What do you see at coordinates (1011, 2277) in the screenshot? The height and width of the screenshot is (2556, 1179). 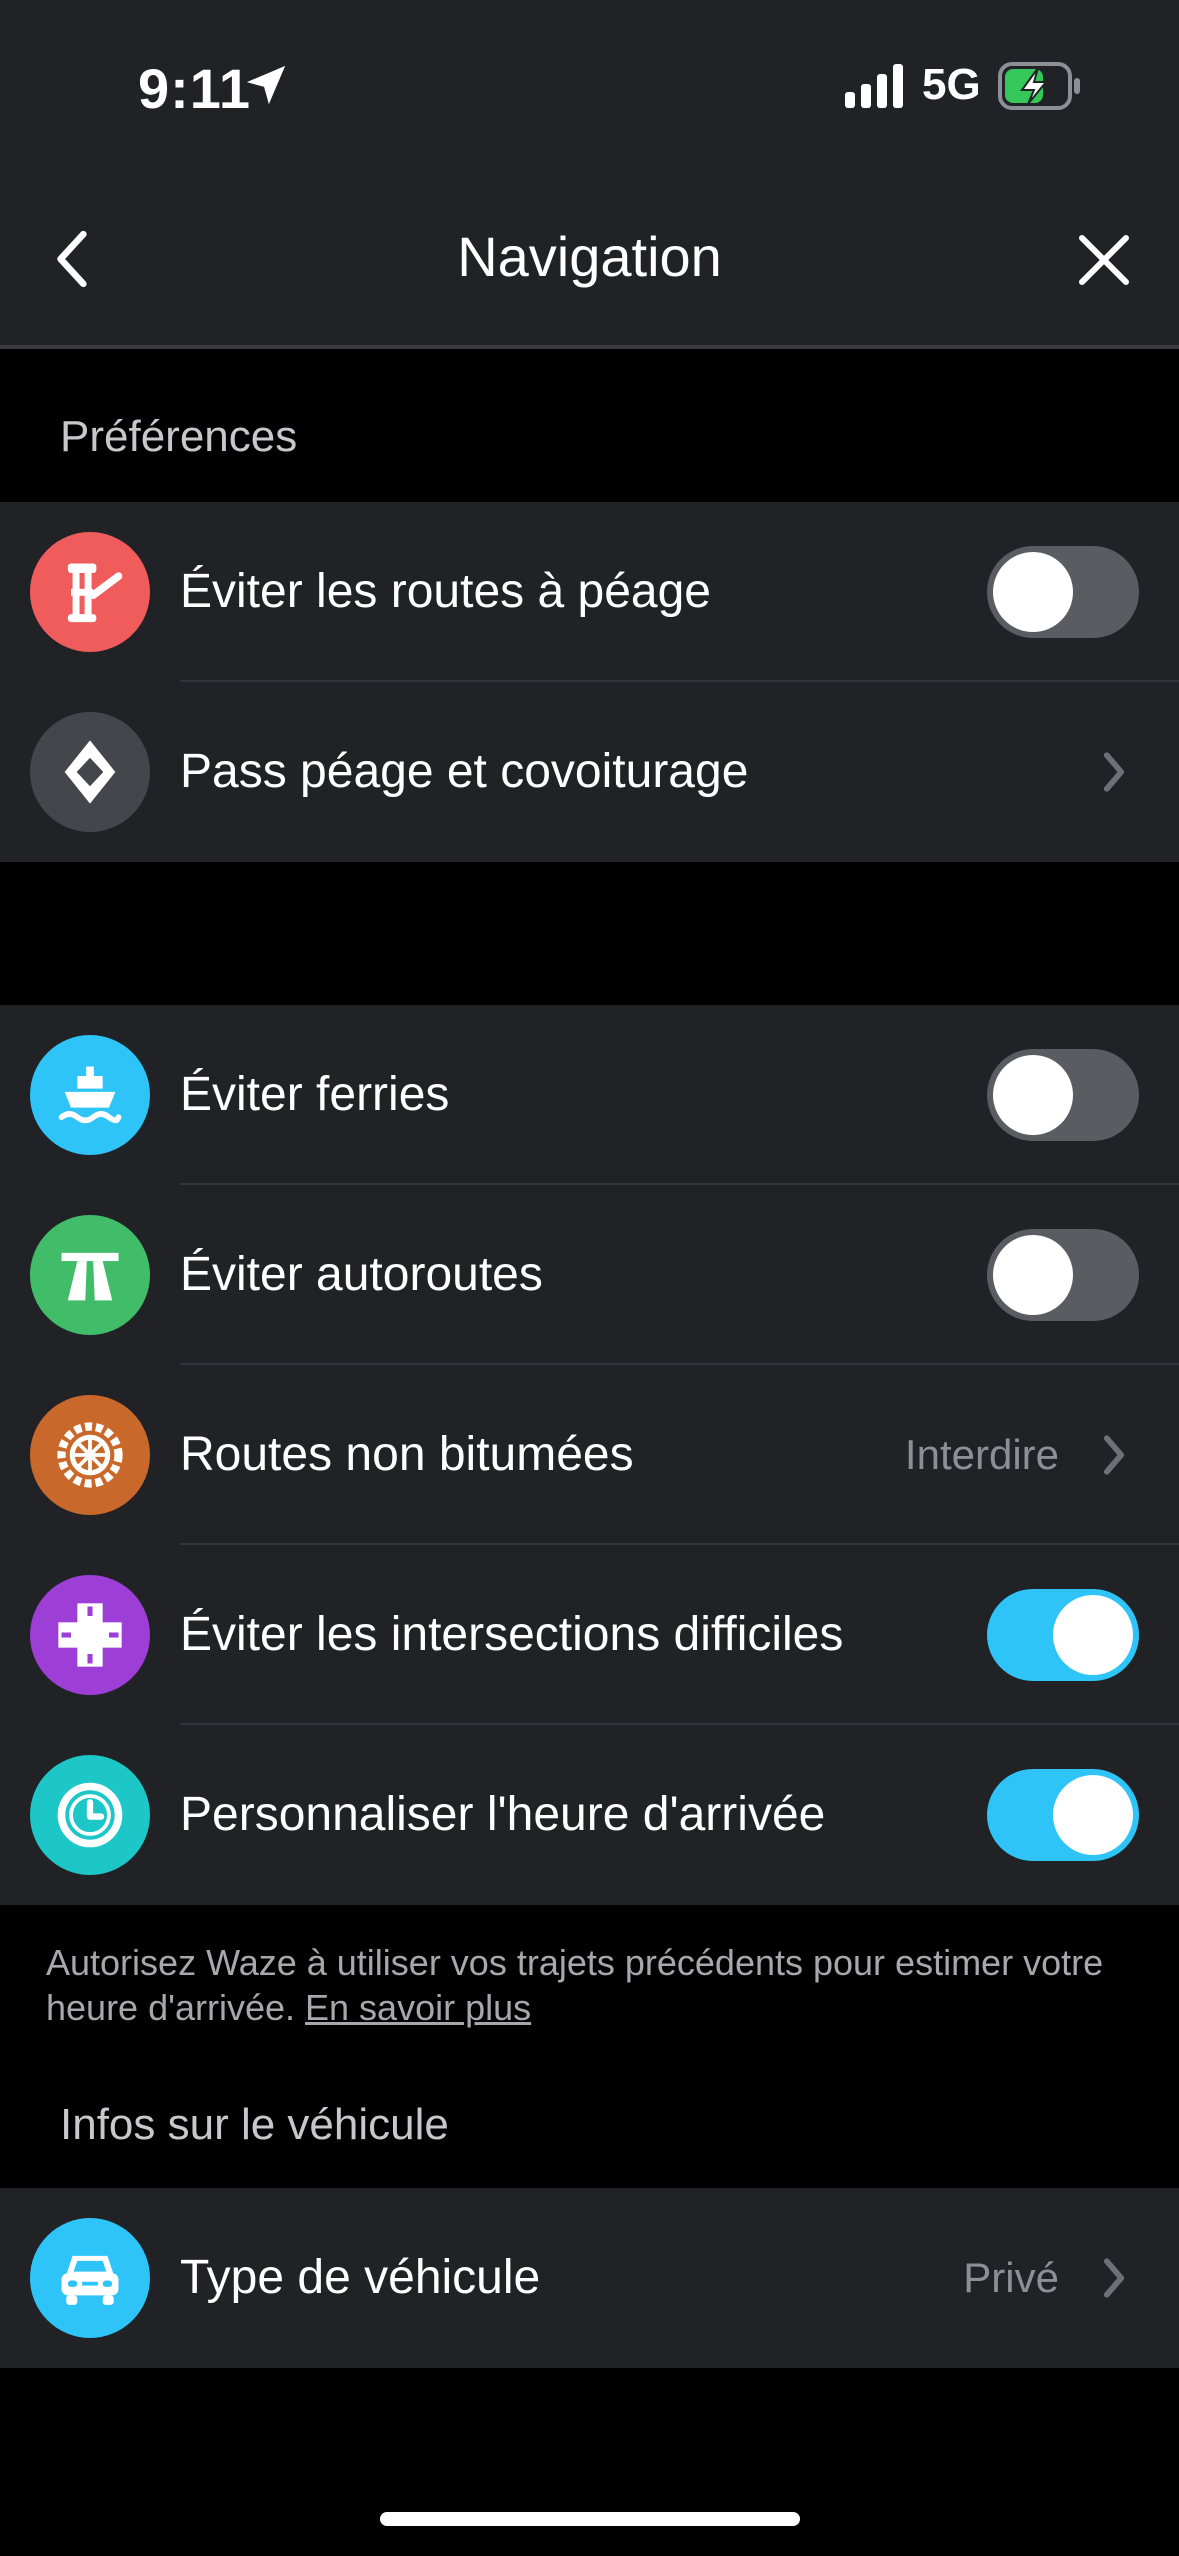 I see `vehicle-type-value: Privé` at bounding box center [1011, 2277].